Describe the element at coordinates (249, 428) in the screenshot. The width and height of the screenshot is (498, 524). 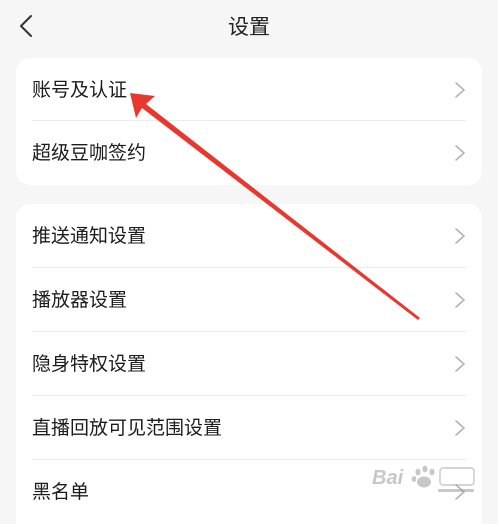
I see `settings-item-replay-visibility: 直播回放可见范围设置` at that location.